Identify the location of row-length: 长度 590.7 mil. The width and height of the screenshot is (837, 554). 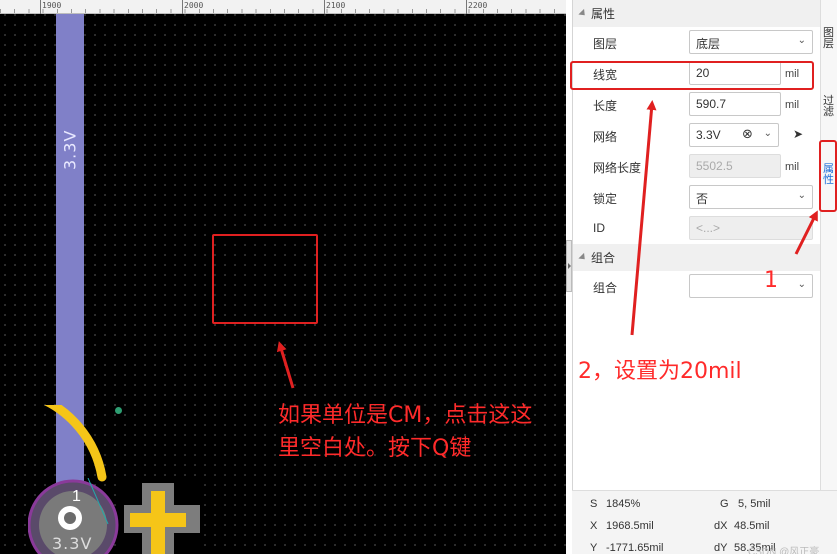
(696, 104).